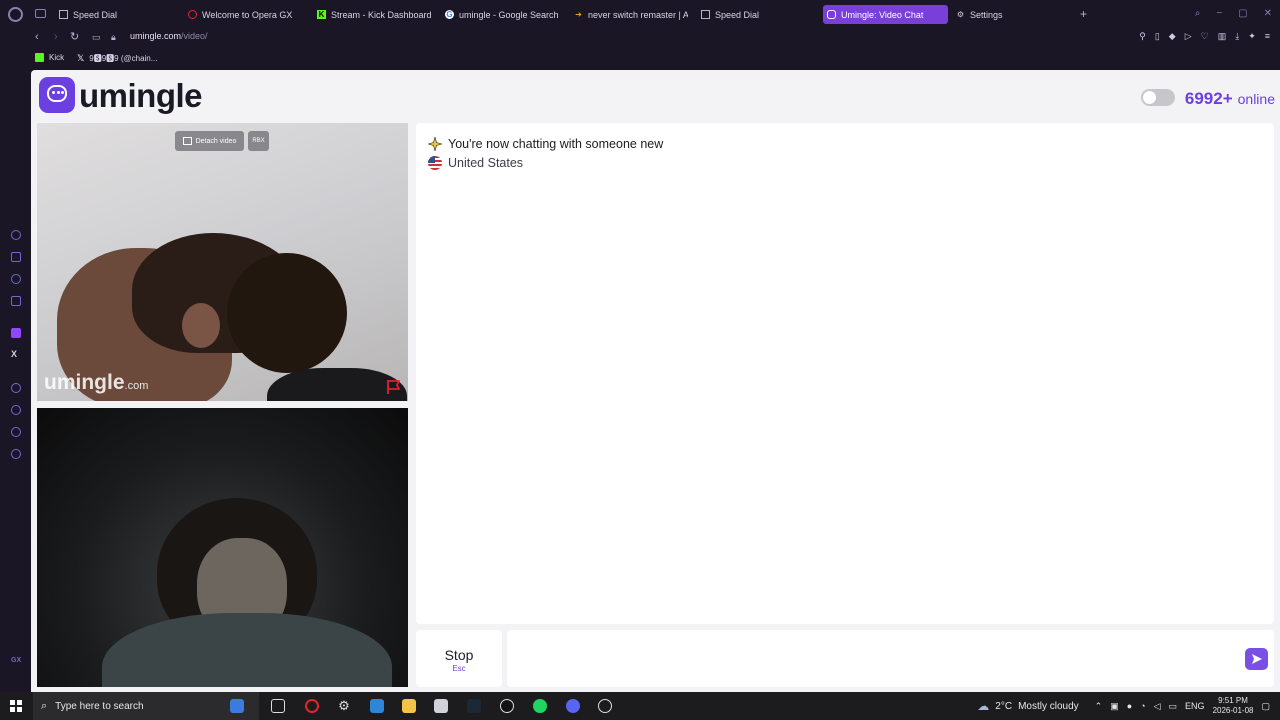 This screenshot has width=1280, height=720. What do you see at coordinates (201, 325) in the screenshot?
I see `remote-person-ear` at bounding box center [201, 325].